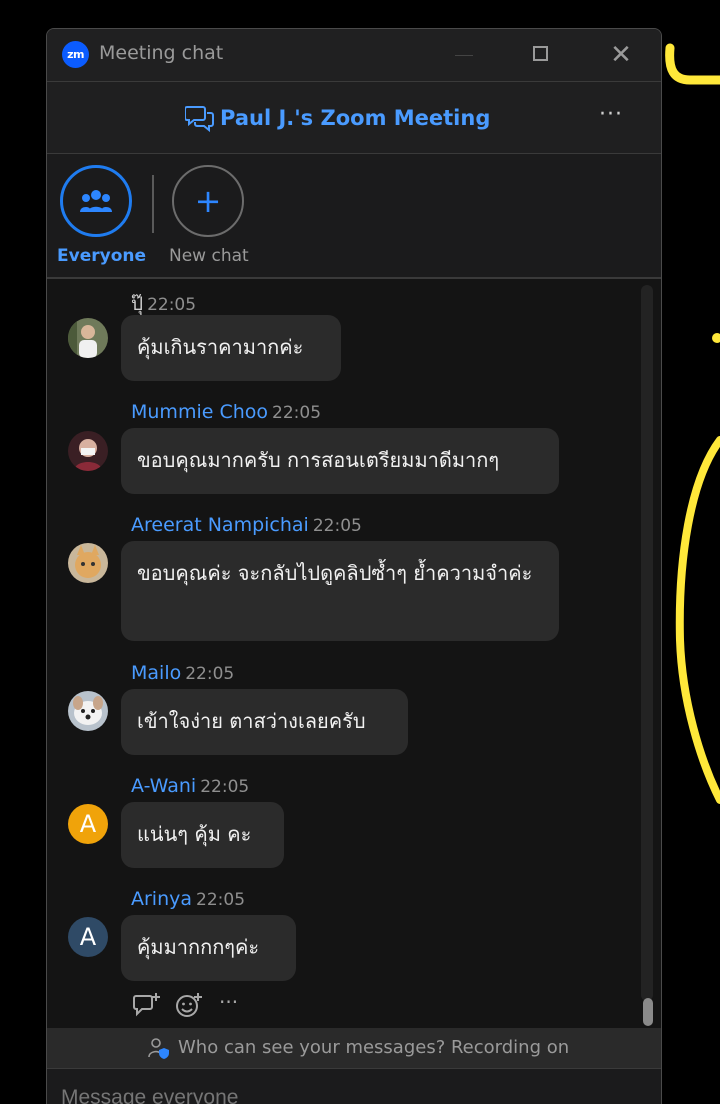 This screenshot has width=720, height=1104. Describe the element at coordinates (199, 119) in the screenshot. I see `chat-bubbles-icon` at that location.